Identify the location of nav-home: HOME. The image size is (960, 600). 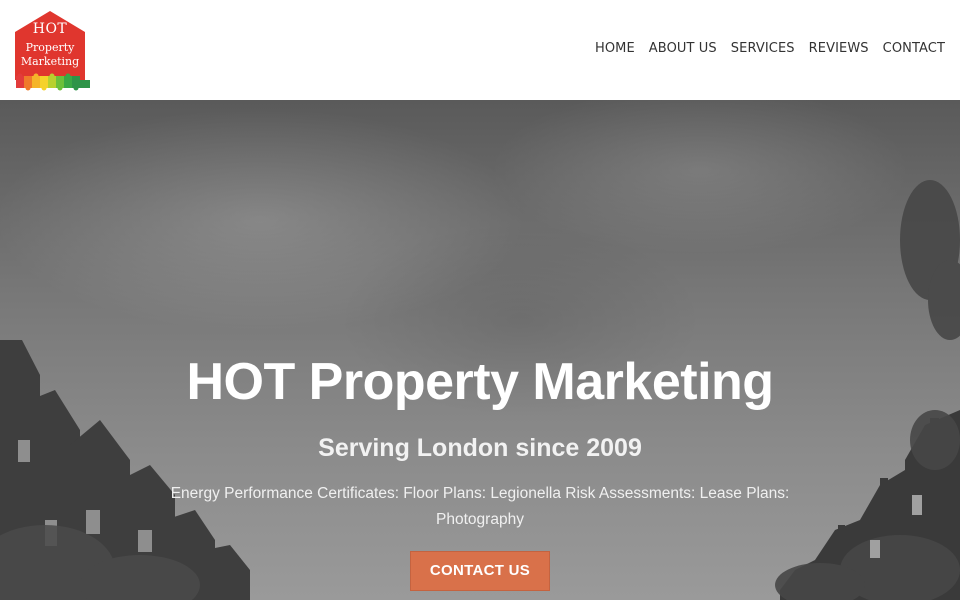
(615, 48).